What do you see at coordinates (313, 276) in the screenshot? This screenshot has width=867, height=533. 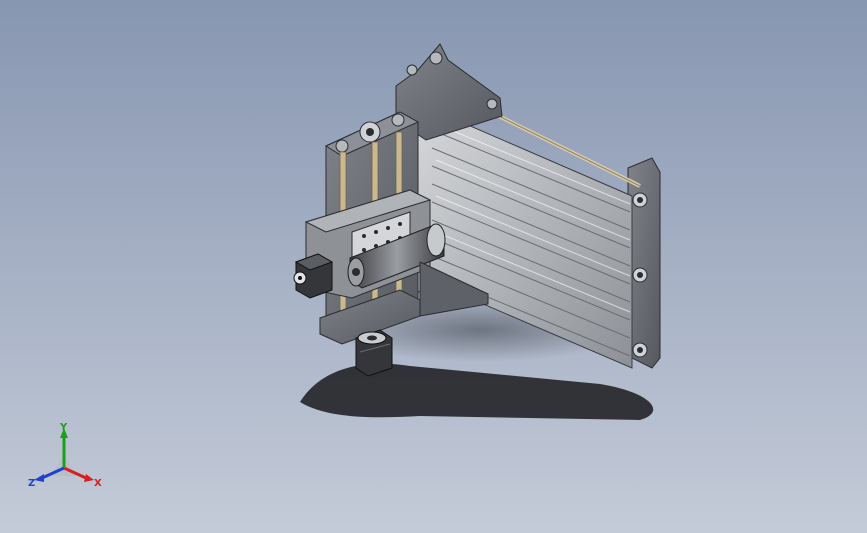 I see `side-stepper-motor` at bounding box center [313, 276].